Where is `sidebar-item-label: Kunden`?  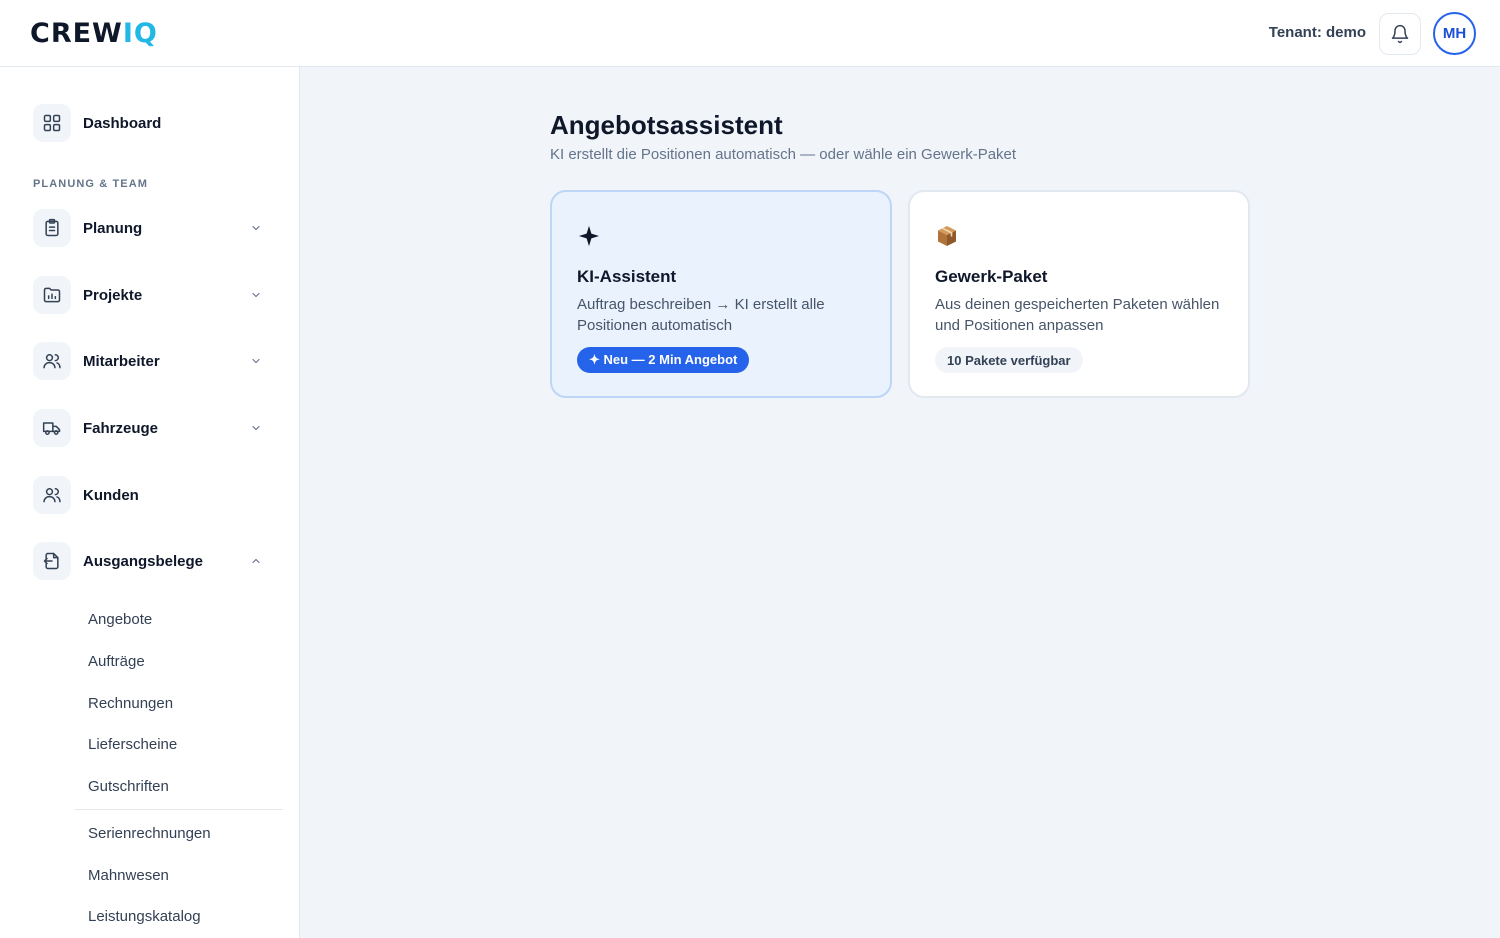
sidebar-item-label: Kunden is located at coordinates (111, 495).